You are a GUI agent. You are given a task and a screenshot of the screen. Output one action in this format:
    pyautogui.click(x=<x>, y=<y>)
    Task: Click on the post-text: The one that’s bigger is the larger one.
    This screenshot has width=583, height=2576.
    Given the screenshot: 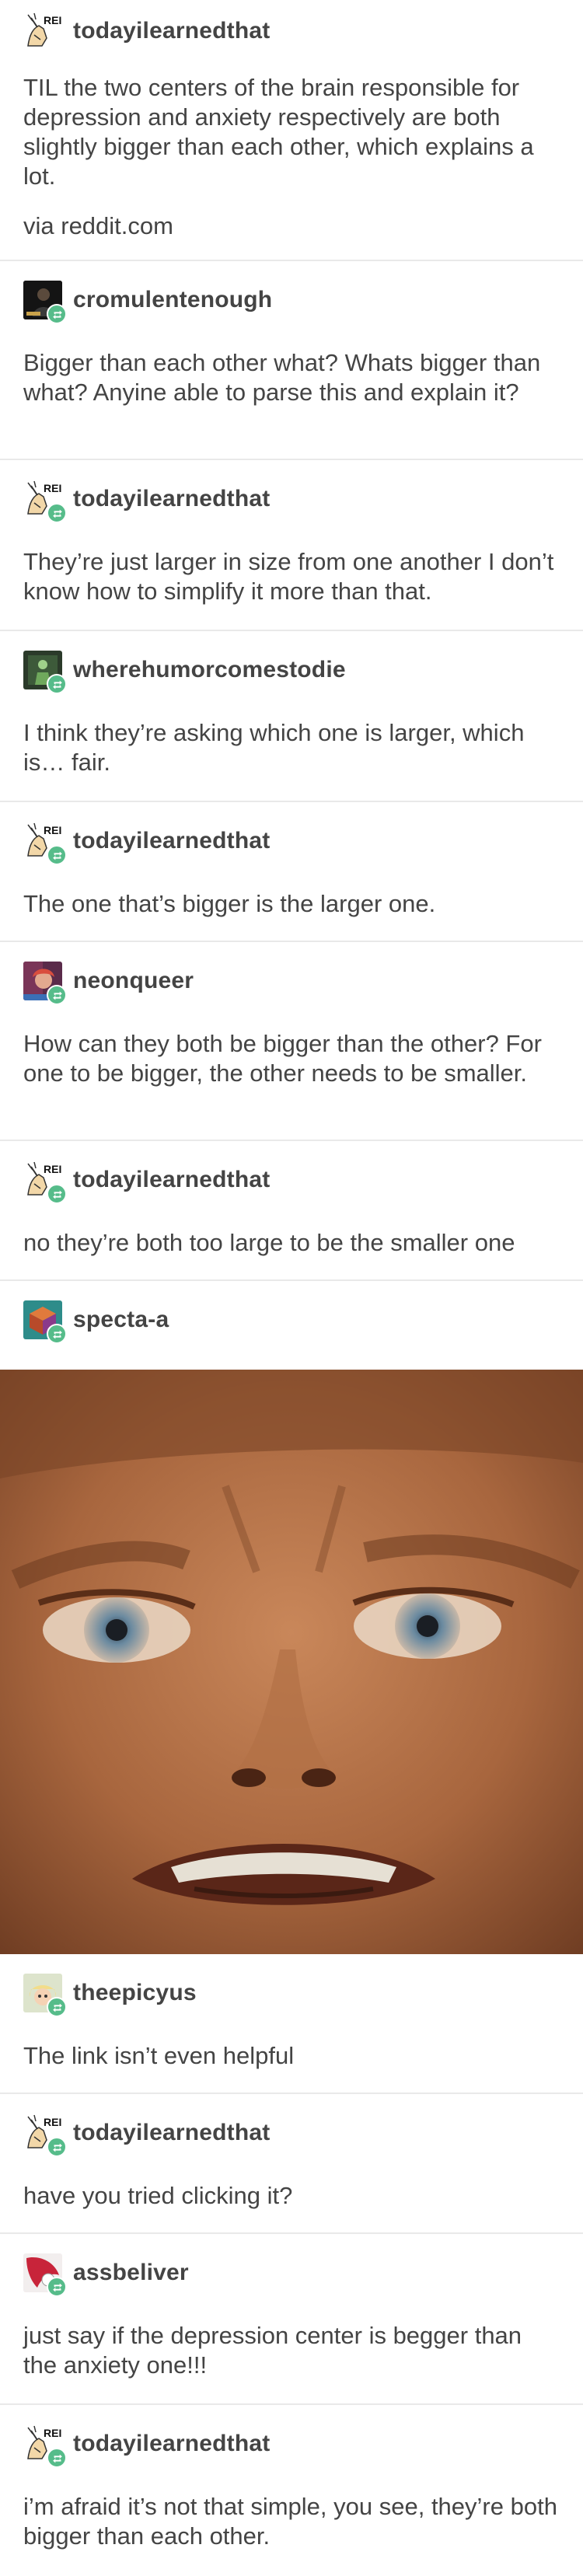 What is the action you would take?
    pyautogui.click(x=230, y=904)
    